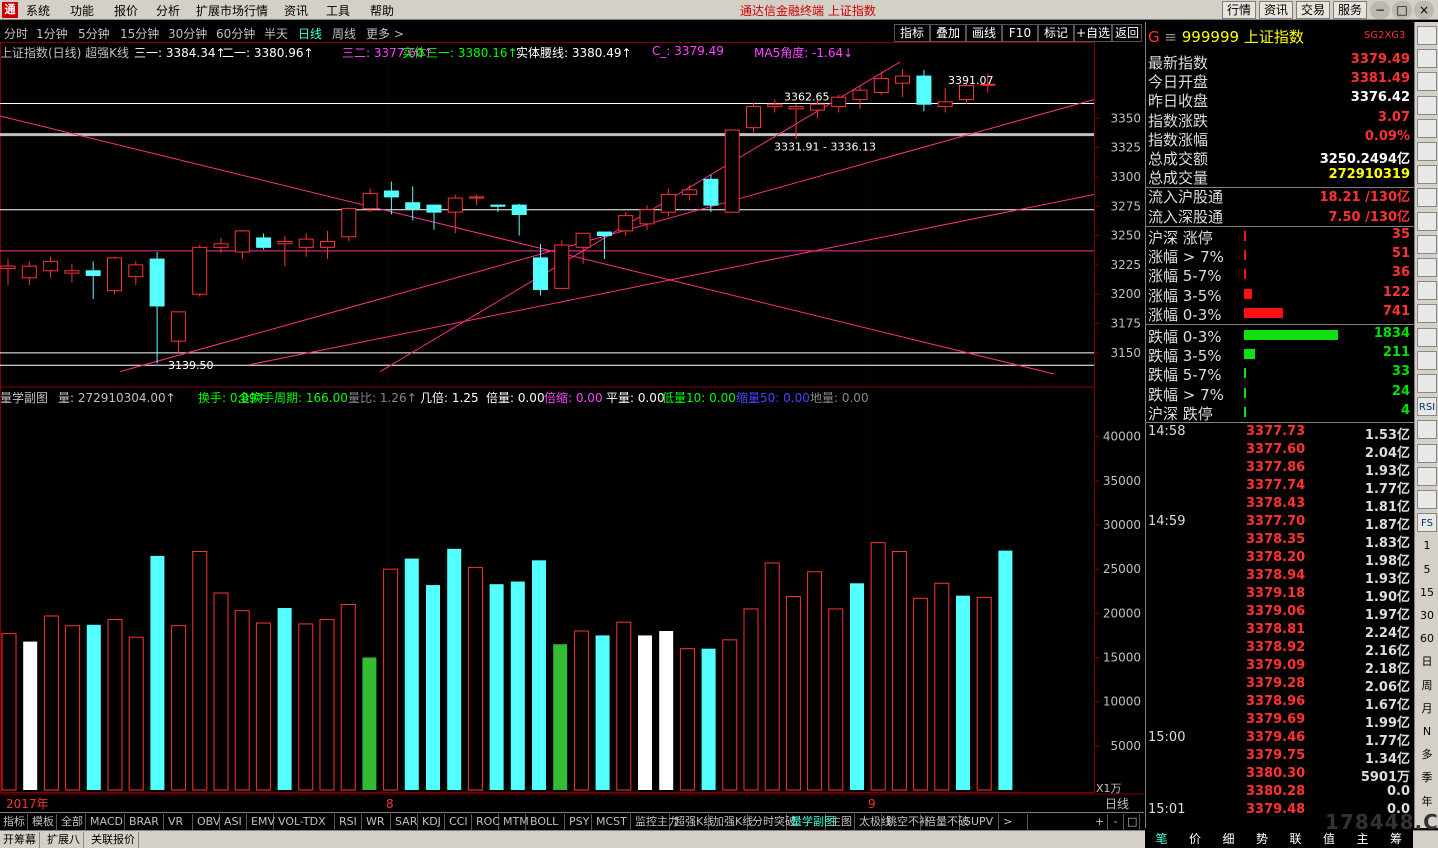 The height and width of the screenshot is (848, 1438). Describe the element at coordinates (1402, 10) in the screenshot. I see `maximize-icon: □` at that location.